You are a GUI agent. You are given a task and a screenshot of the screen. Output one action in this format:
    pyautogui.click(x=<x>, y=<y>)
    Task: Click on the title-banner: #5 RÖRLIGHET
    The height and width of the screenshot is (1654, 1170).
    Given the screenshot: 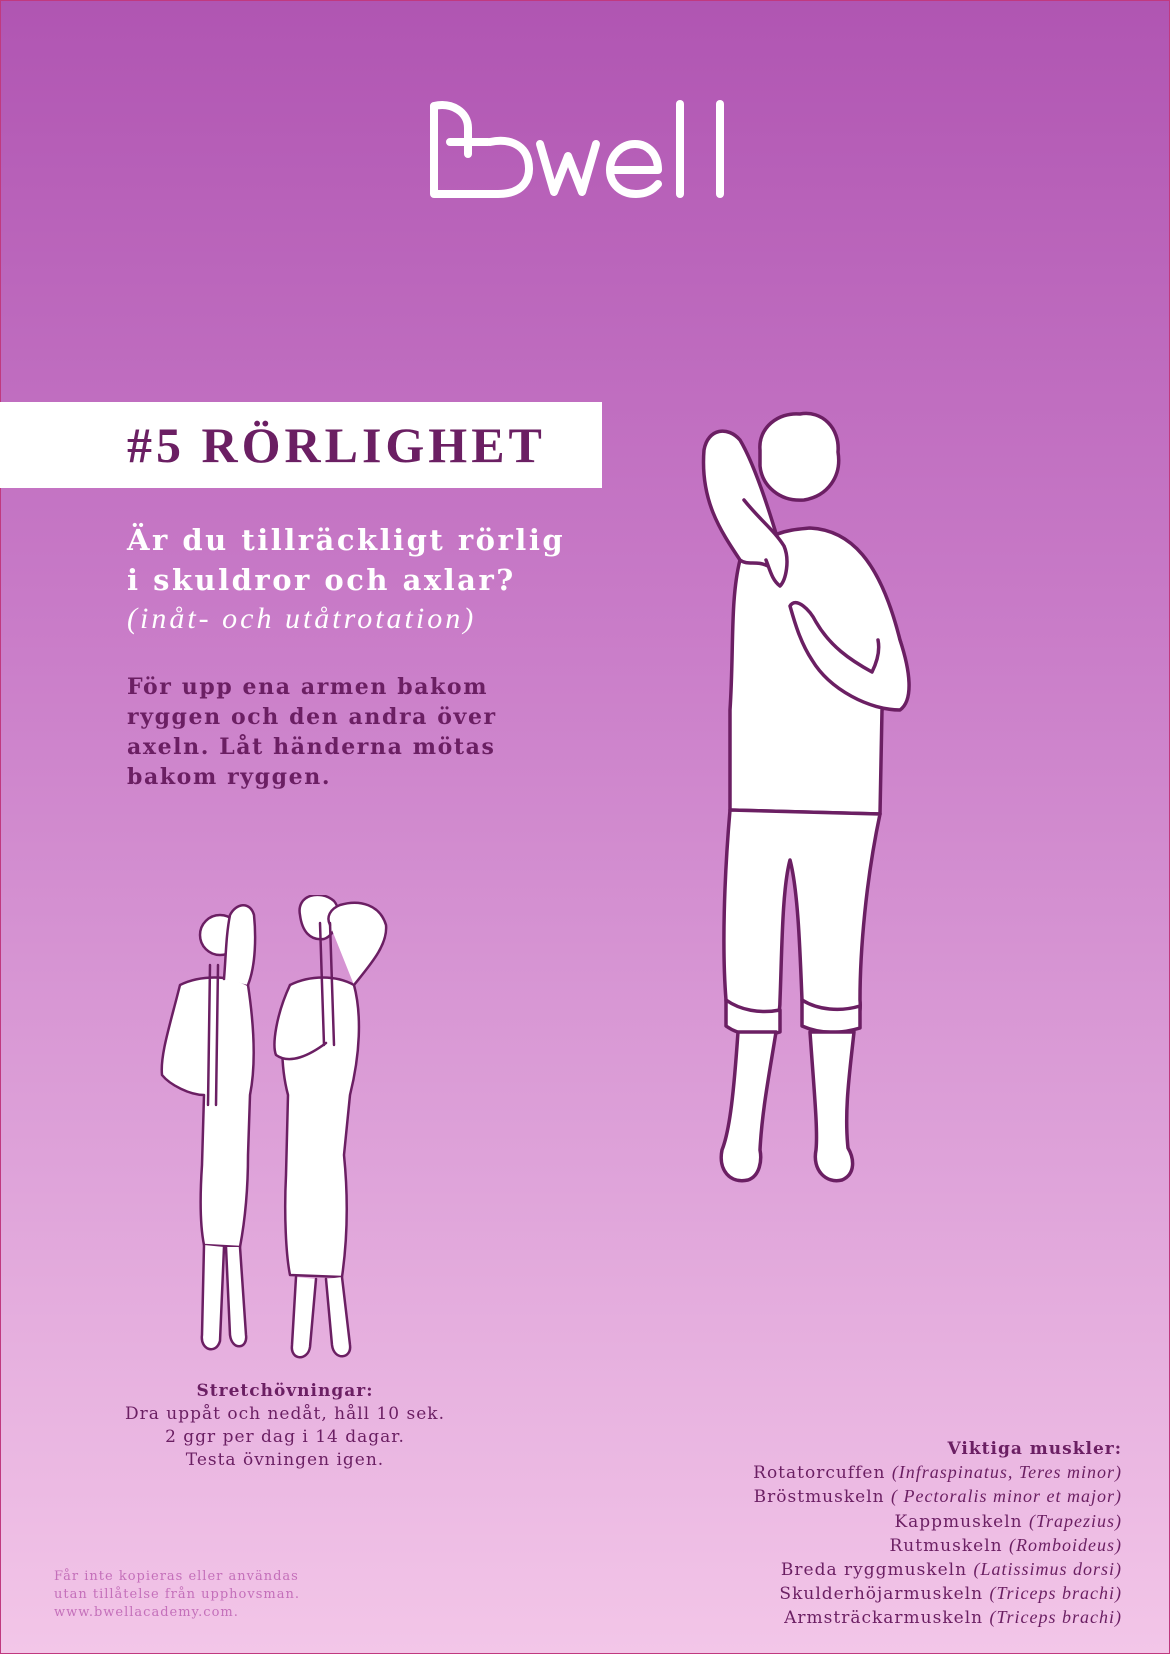 What is the action you would take?
    pyautogui.click(x=301, y=445)
    